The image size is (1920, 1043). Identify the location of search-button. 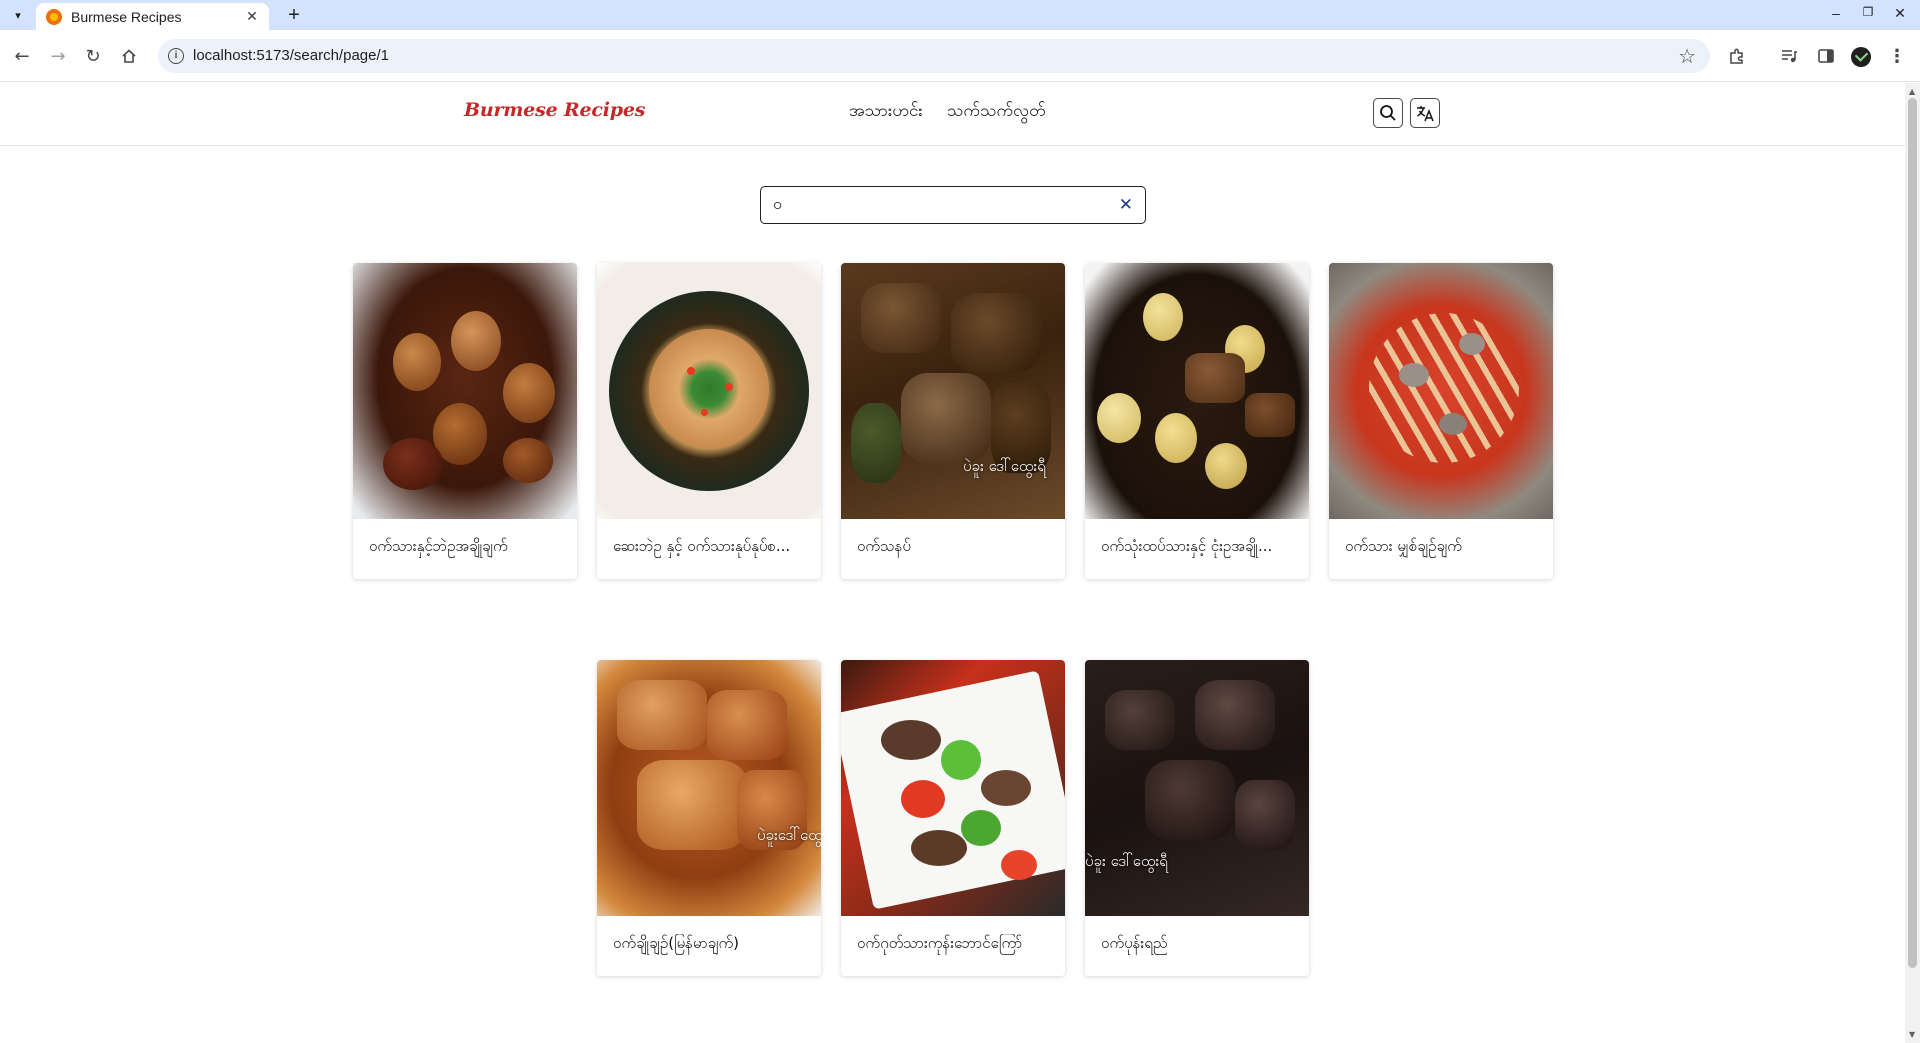
(1388, 113).